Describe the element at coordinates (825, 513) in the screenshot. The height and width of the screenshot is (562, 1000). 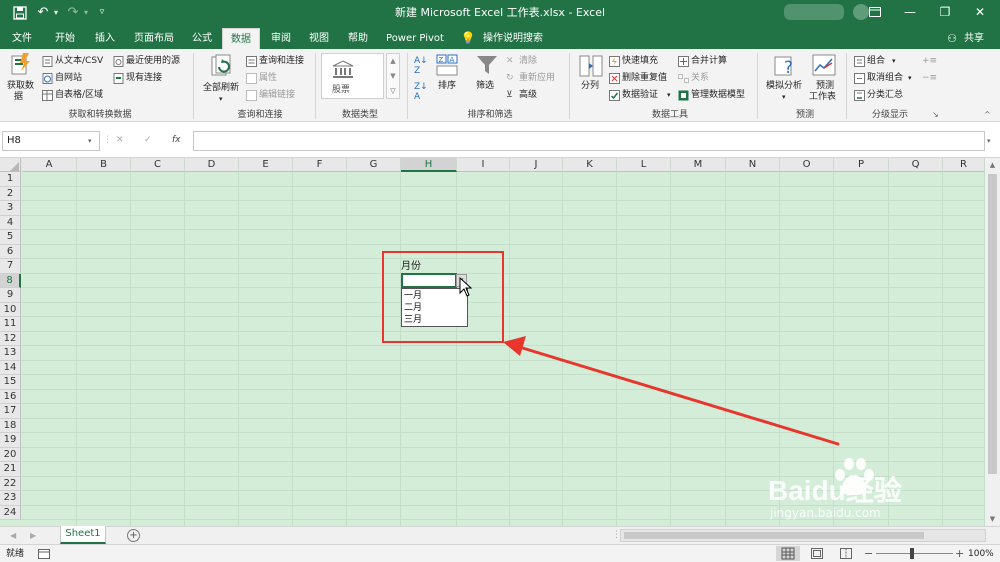
I see `watermark-url: jingyan.baidu.com` at that location.